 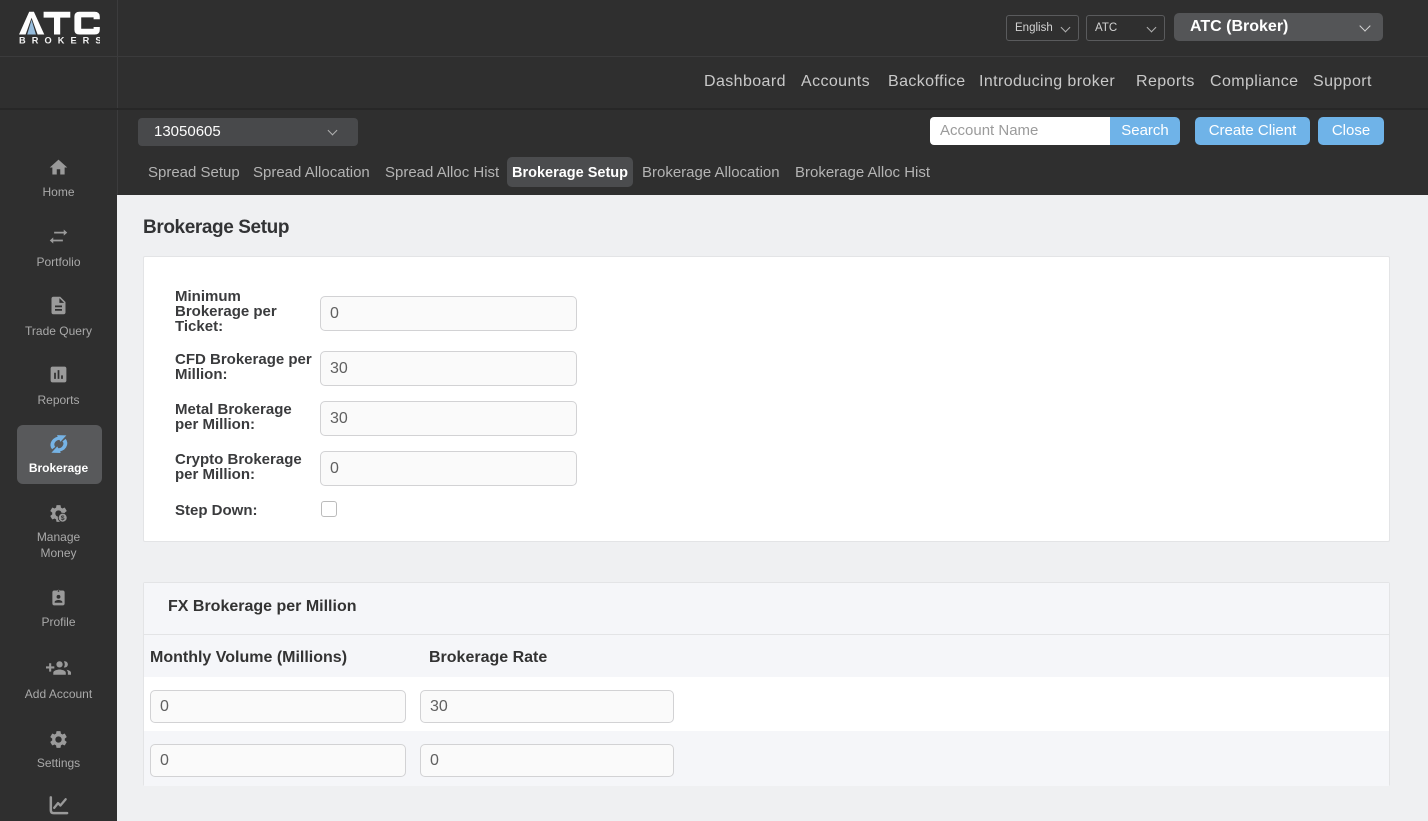 I want to click on svg-text: BROKERS, so click(x=59, y=40).